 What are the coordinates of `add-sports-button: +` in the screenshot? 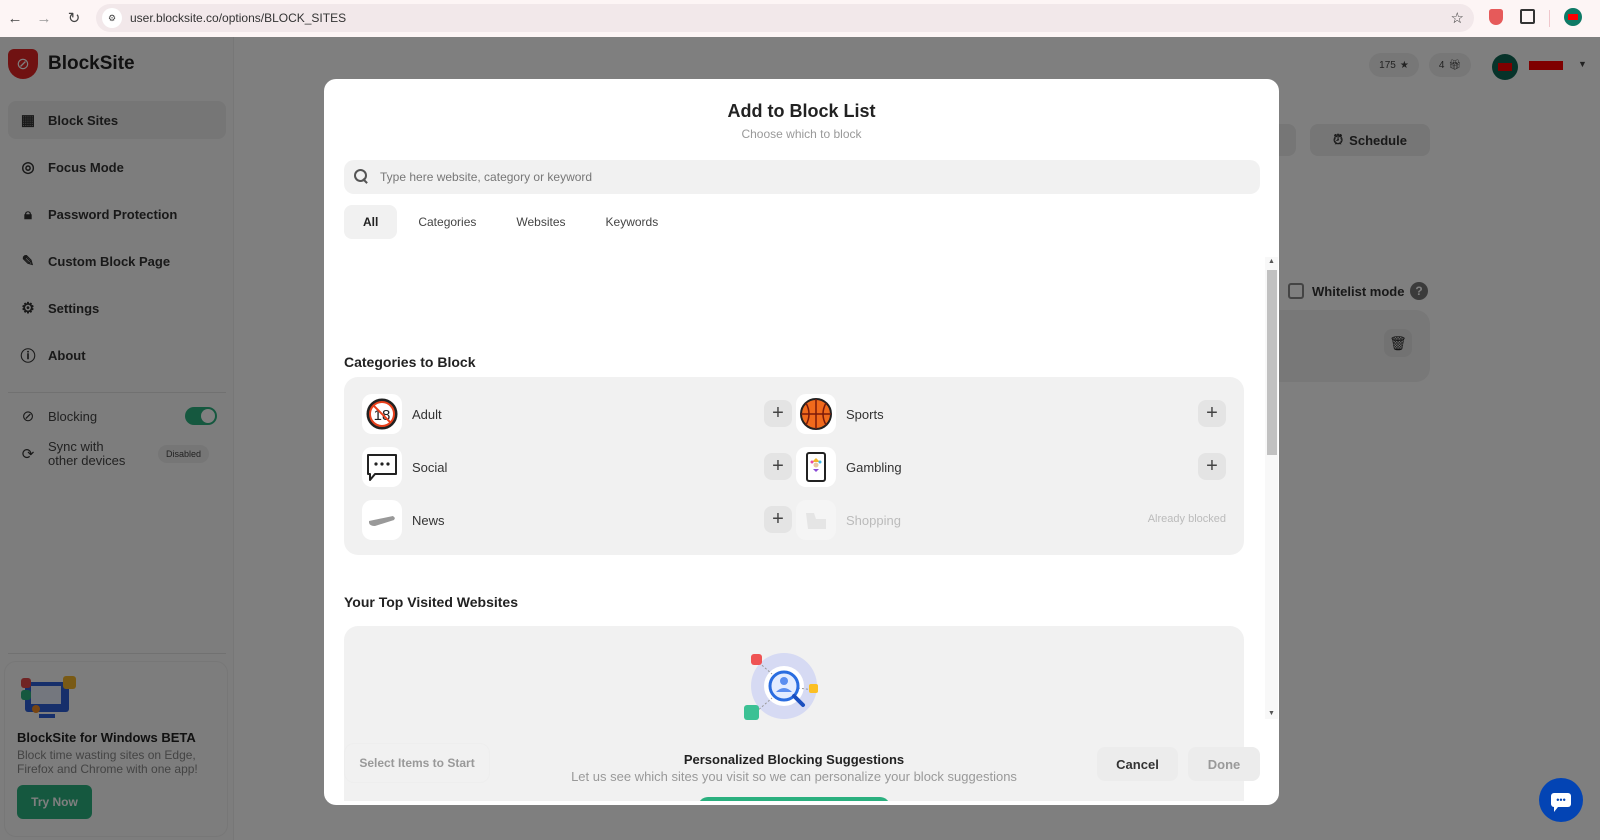 It's located at (1212, 413).